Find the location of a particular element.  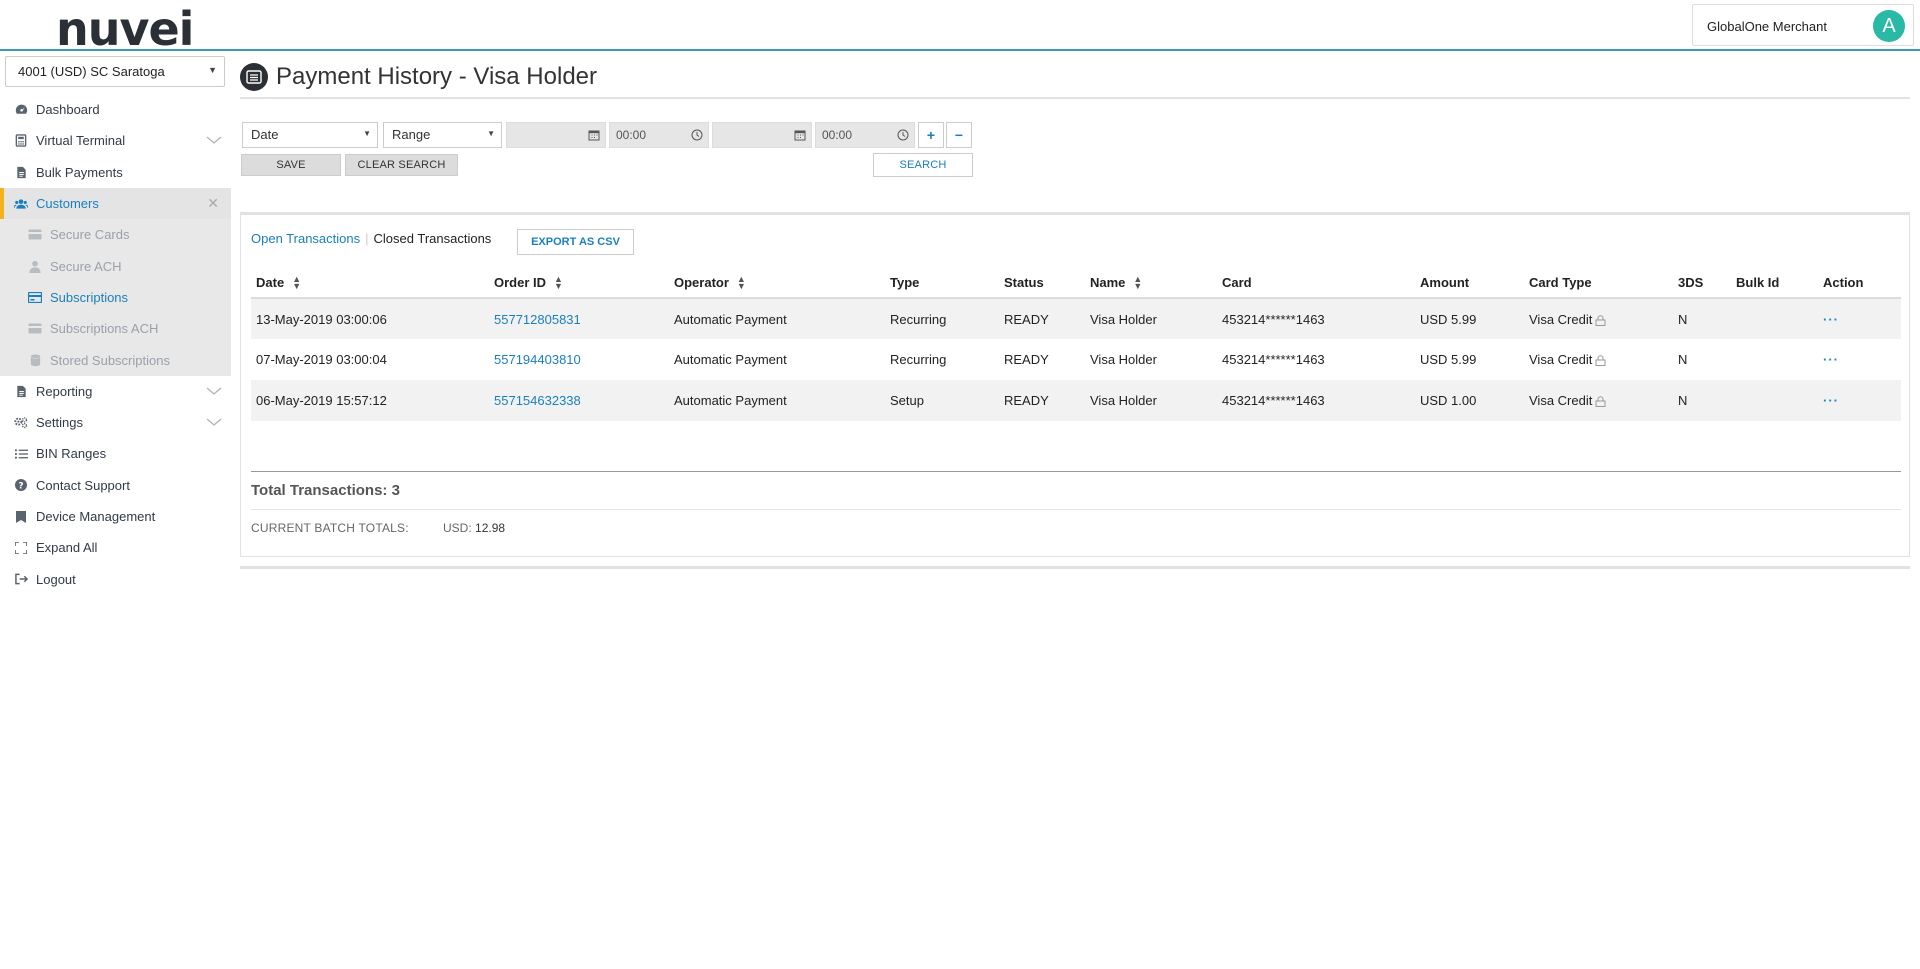

cell-amount: USD 1.00 is located at coordinates (1469, 400).